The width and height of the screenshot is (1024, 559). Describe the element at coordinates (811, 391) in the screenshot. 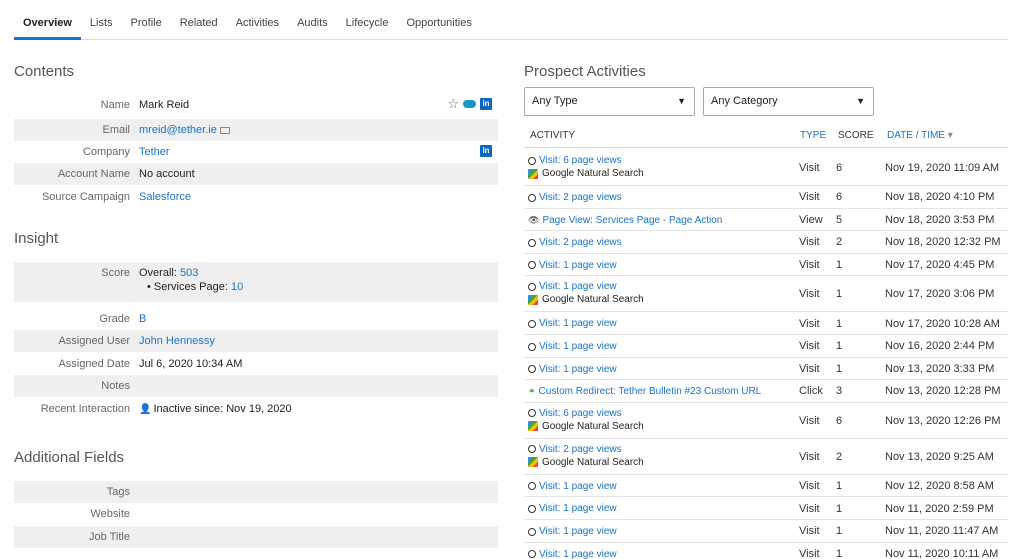

I see `activity-type: Click` at that location.